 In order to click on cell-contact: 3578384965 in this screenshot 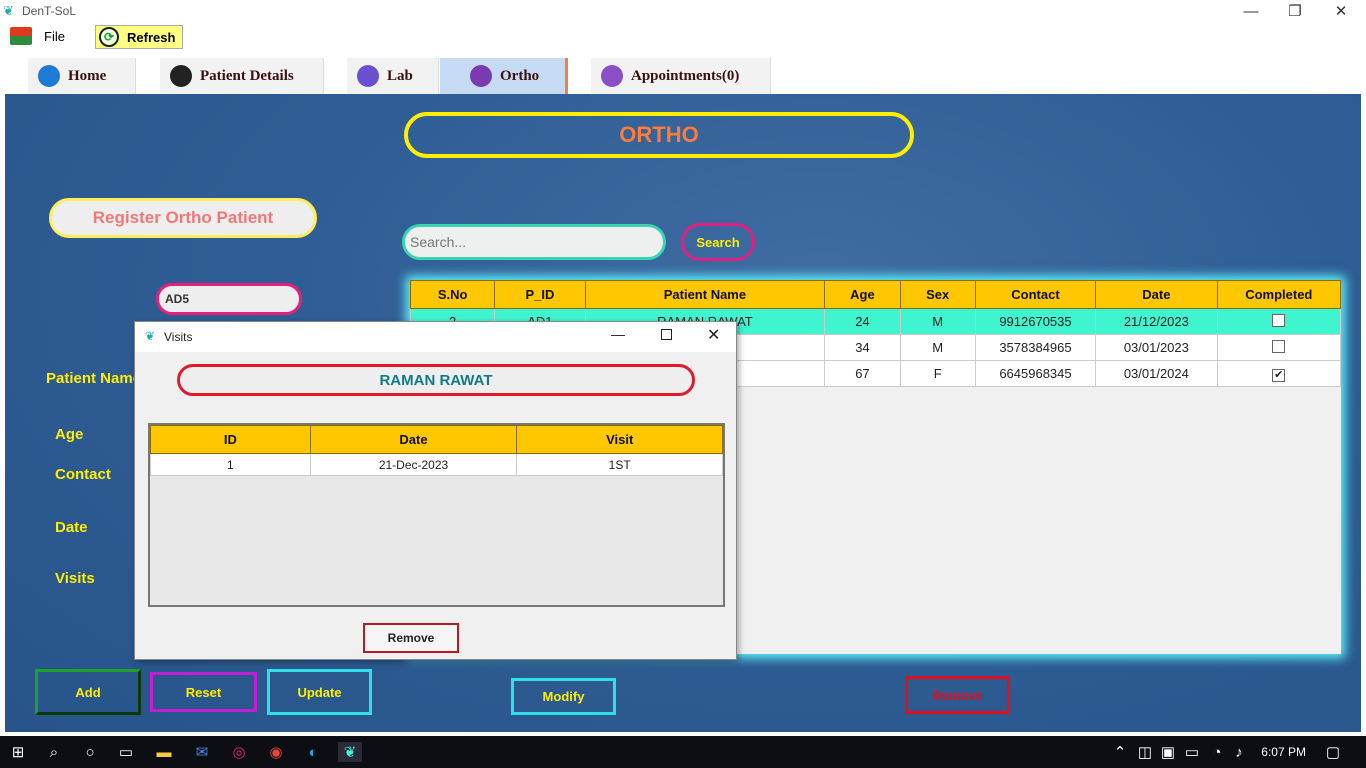, I will do `click(1035, 347)`.